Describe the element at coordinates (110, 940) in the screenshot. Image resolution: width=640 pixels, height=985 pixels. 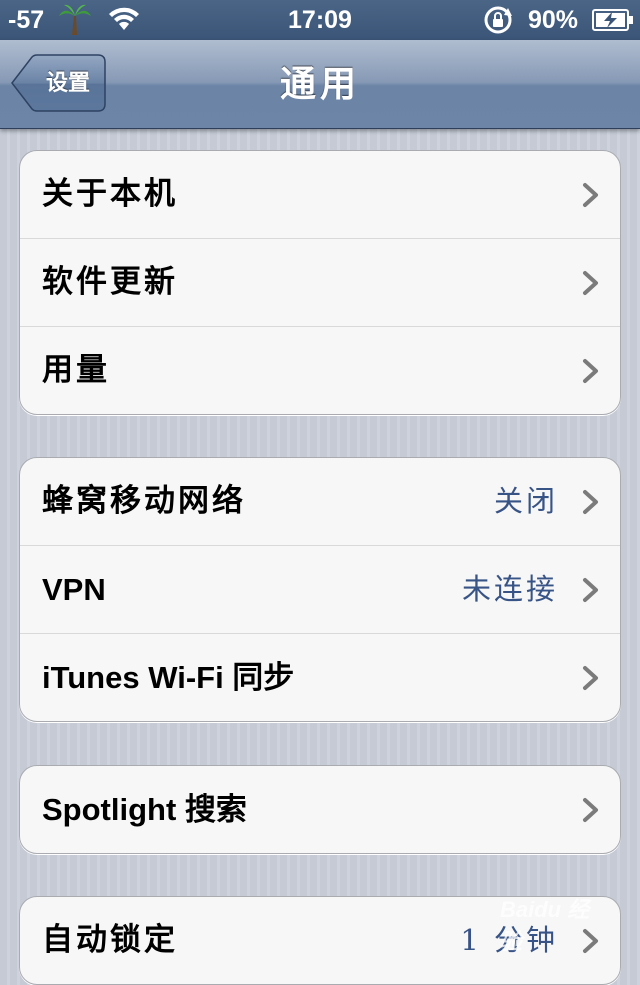
I see `row-label: 自动锁定` at that location.